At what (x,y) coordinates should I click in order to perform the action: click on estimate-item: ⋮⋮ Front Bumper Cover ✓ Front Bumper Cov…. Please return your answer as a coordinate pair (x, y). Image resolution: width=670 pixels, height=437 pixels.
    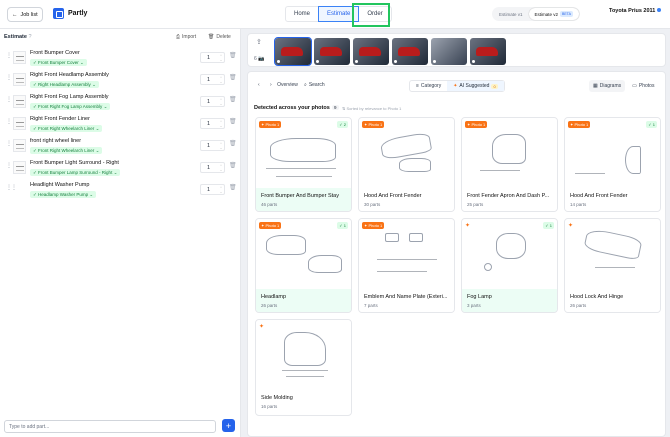
    Looking at the image, I should click on (120, 59).